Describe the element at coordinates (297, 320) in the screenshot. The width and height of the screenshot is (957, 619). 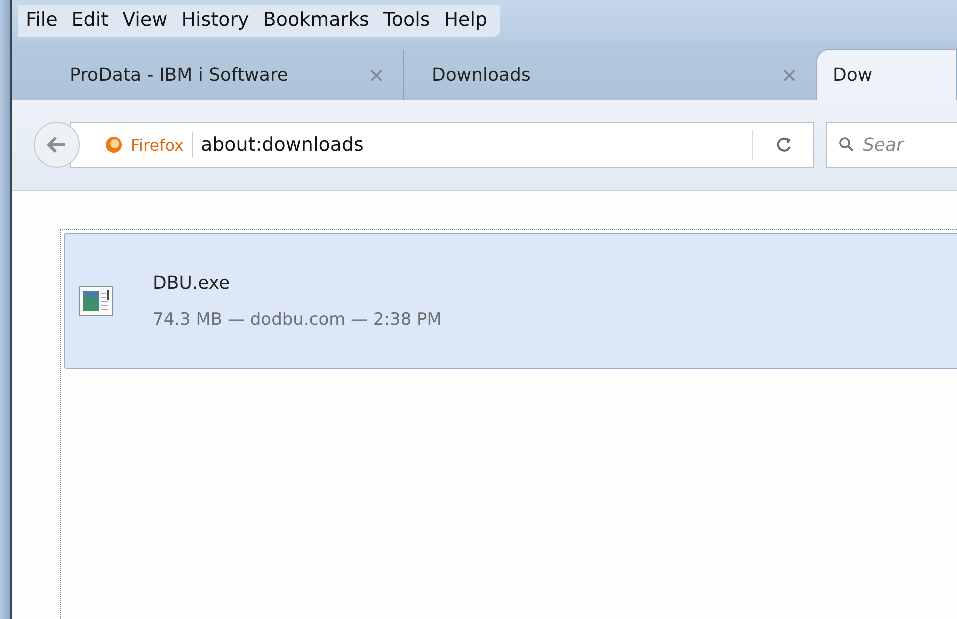
I see `download-details: 74.3 MB — dodbu.com — 2:38 PM` at that location.